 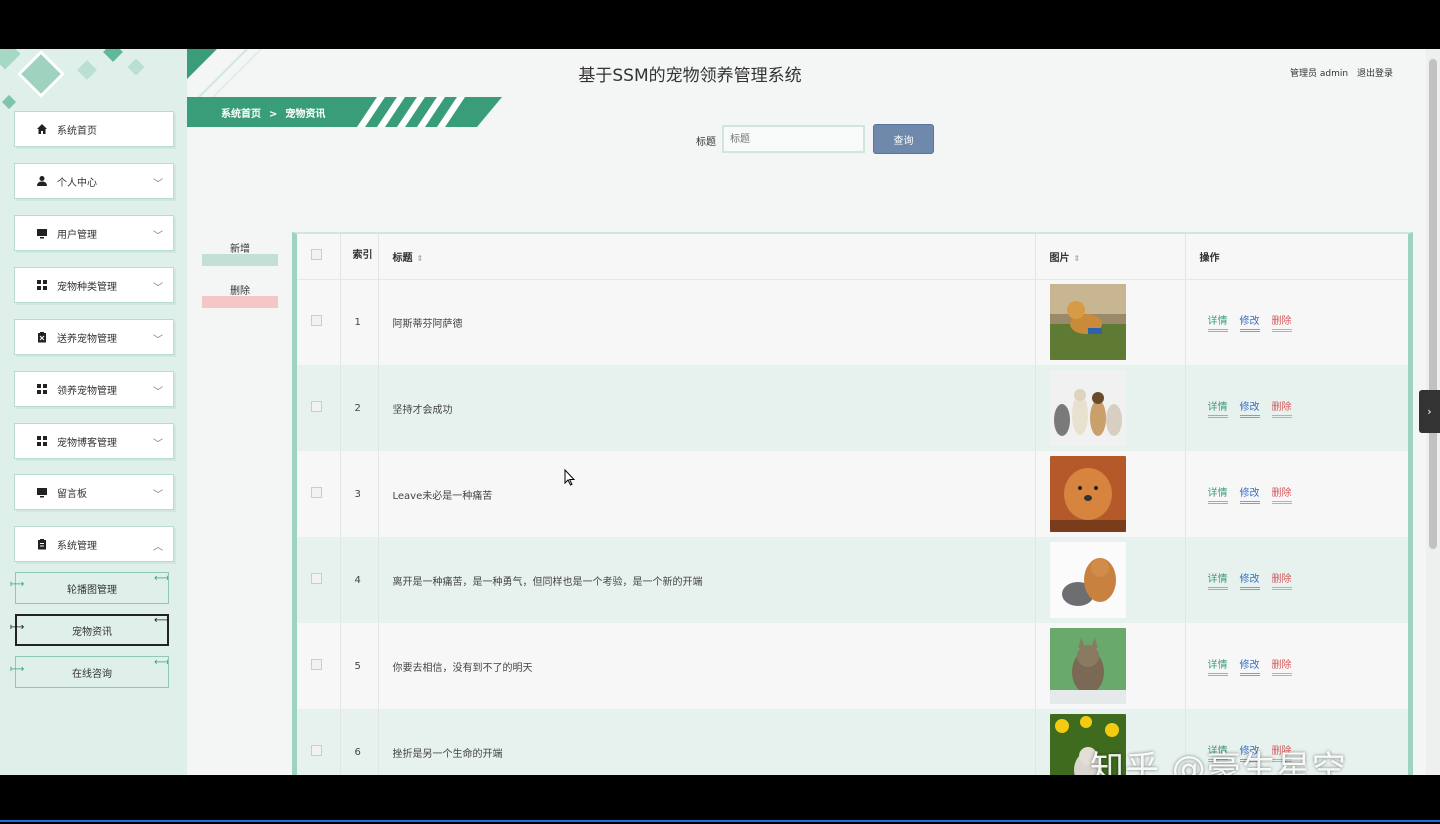 I want to click on table-row: 5 你要去相信，没有到不了的明天 详情 修改 删除, so click(x=852, y=666).